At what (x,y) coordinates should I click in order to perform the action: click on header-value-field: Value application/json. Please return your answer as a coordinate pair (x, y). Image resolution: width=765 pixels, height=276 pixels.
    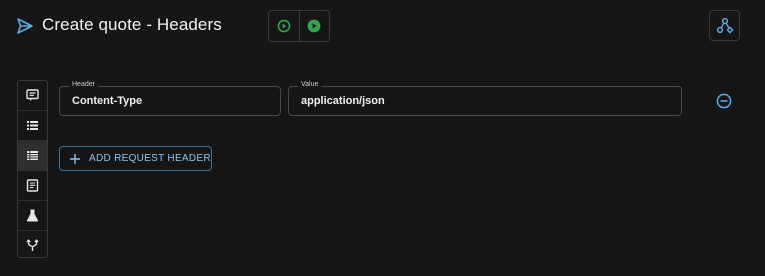
    Looking at the image, I should click on (485, 98).